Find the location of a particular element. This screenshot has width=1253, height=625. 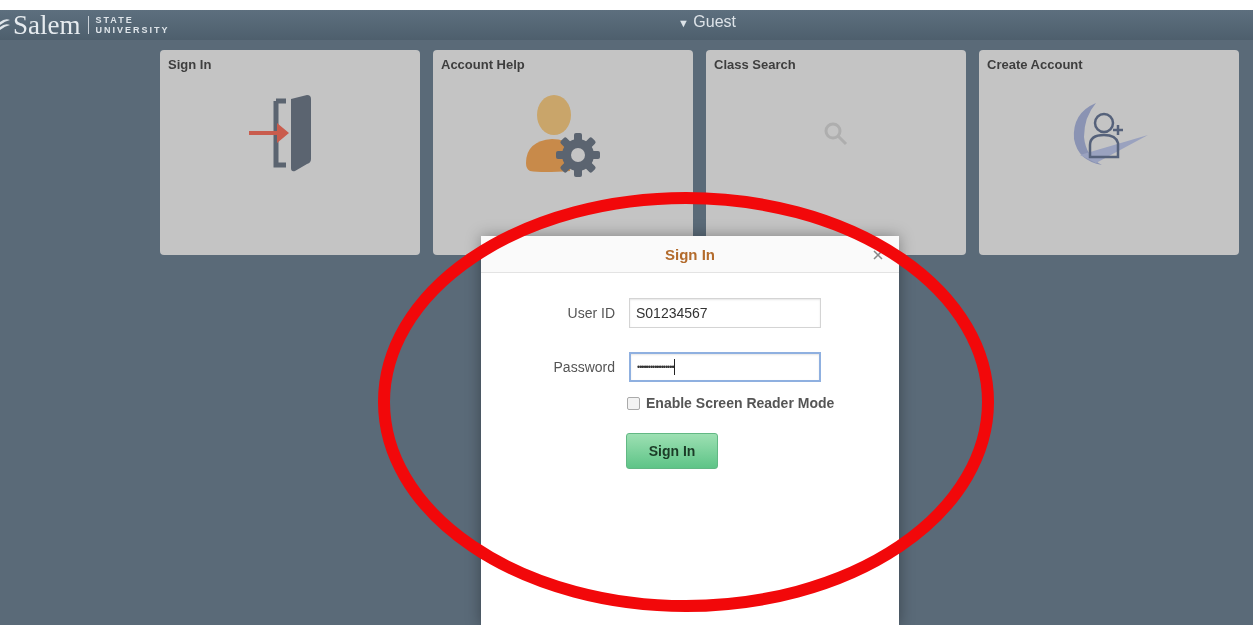

logo-wordmark: Salem is located at coordinates (47, 25).